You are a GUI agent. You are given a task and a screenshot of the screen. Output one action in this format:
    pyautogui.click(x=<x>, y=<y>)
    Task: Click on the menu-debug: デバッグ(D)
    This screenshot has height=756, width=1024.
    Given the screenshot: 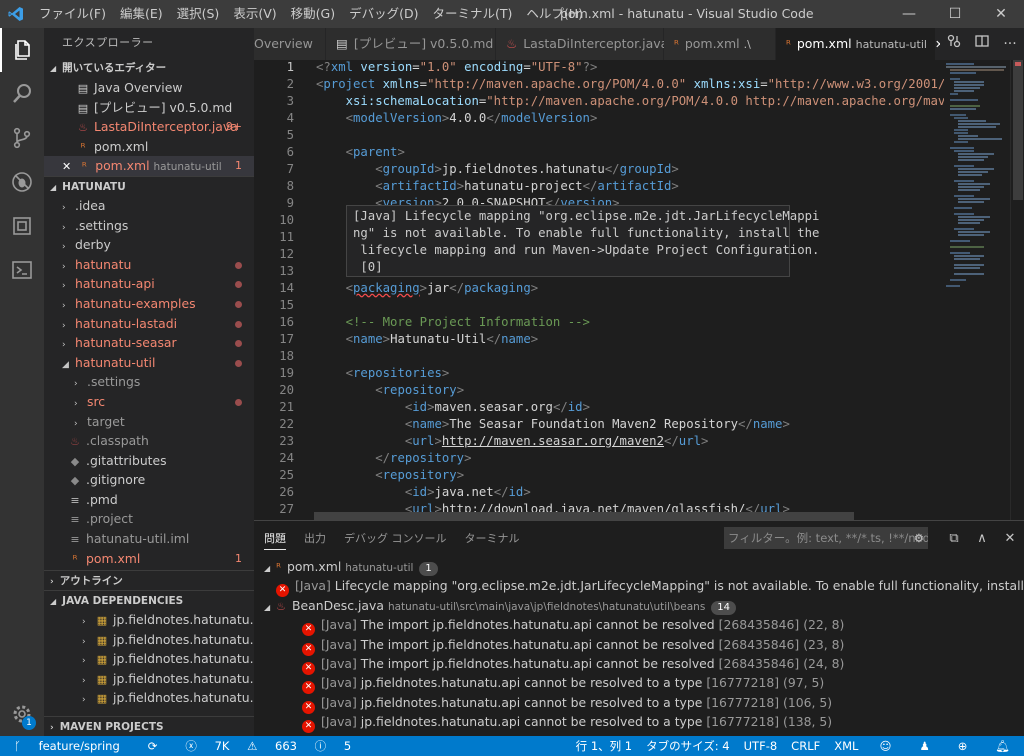 What is the action you would take?
    pyautogui.click(x=383, y=14)
    